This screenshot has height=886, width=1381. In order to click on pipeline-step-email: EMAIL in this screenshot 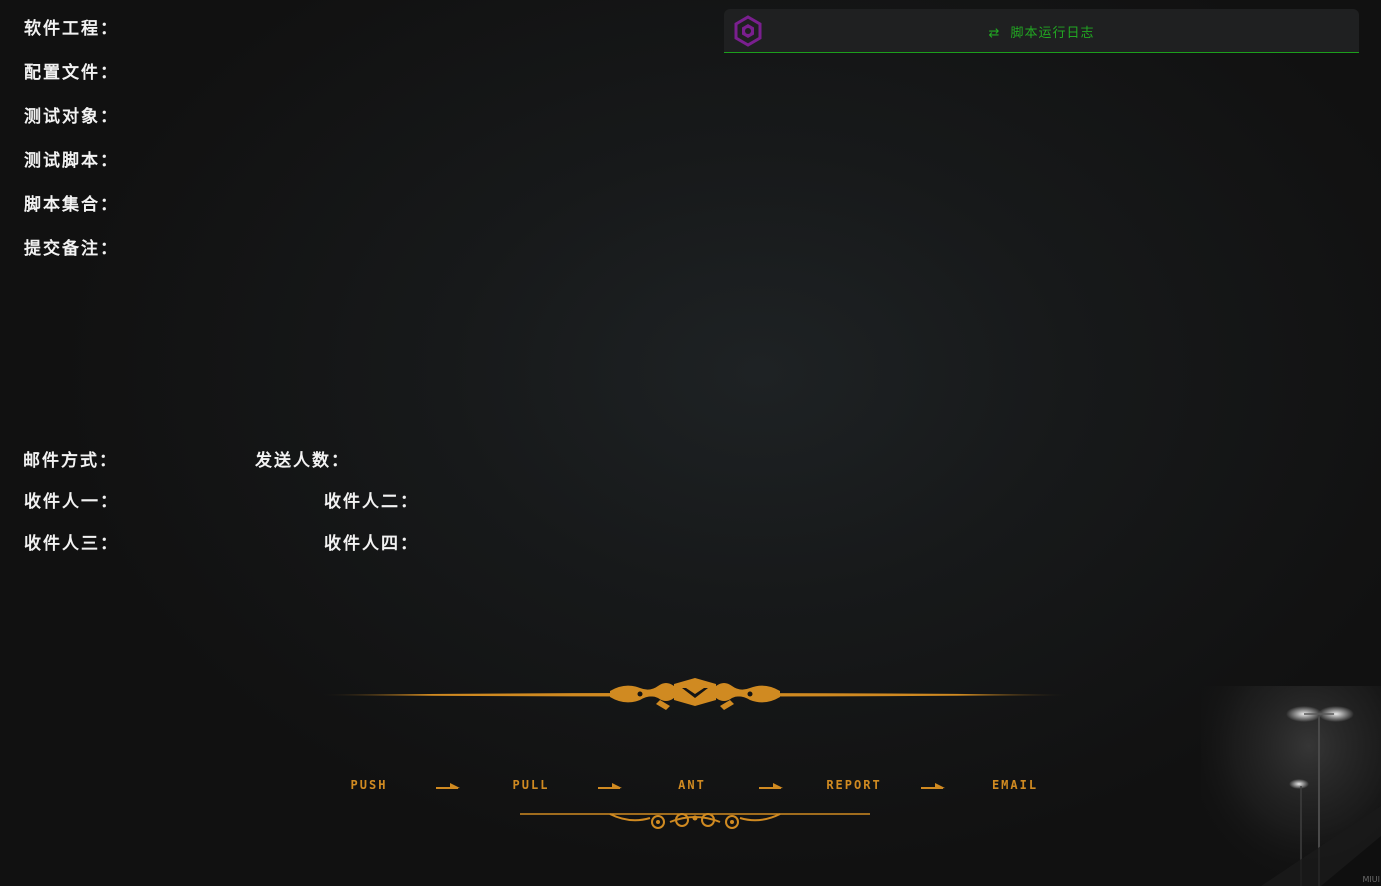, I will do `click(1015, 785)`.